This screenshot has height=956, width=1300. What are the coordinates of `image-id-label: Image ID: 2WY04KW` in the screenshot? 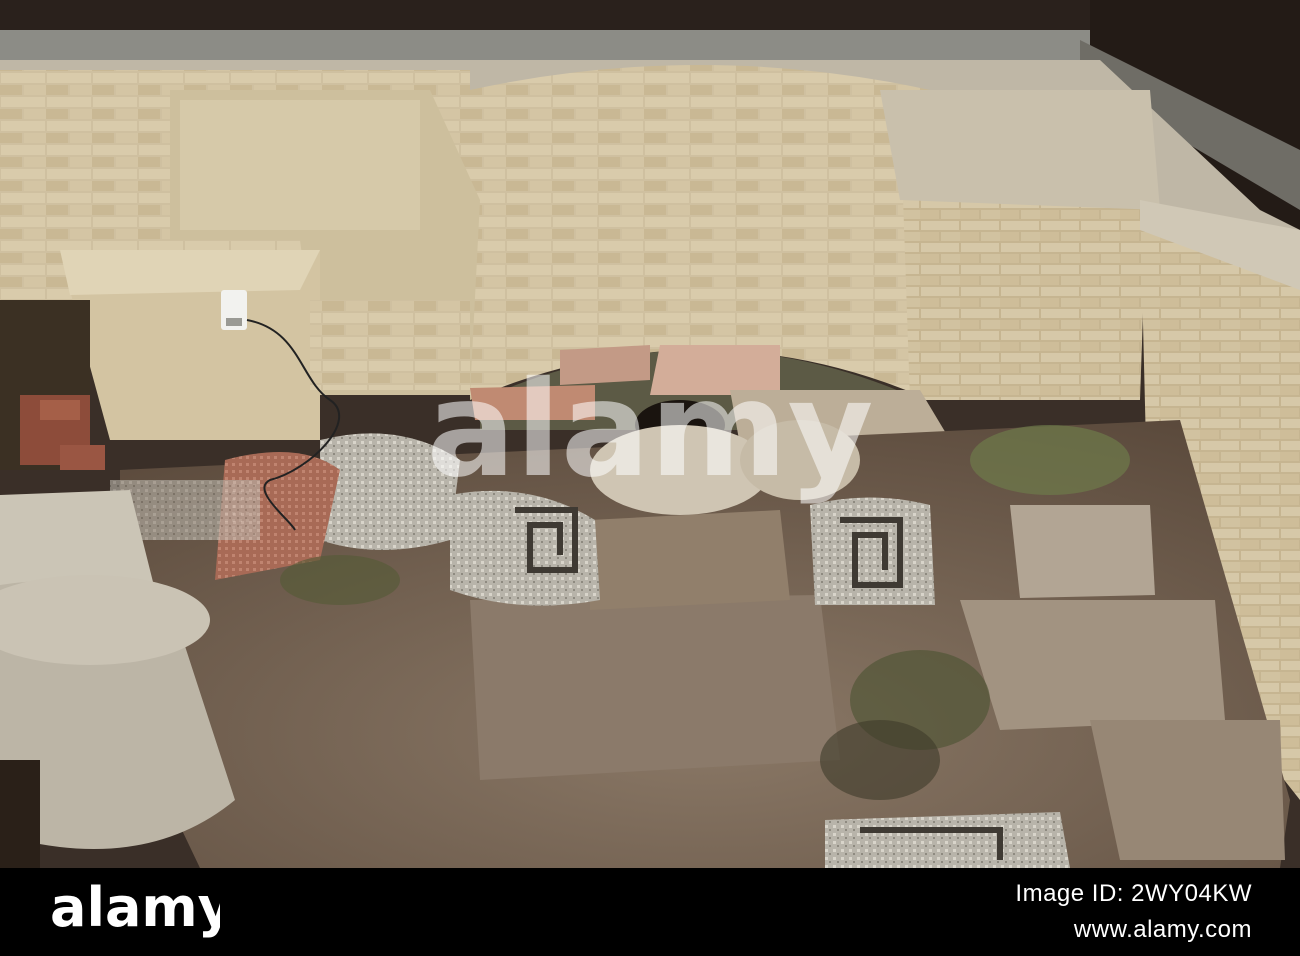 It's located at (1133, 893).